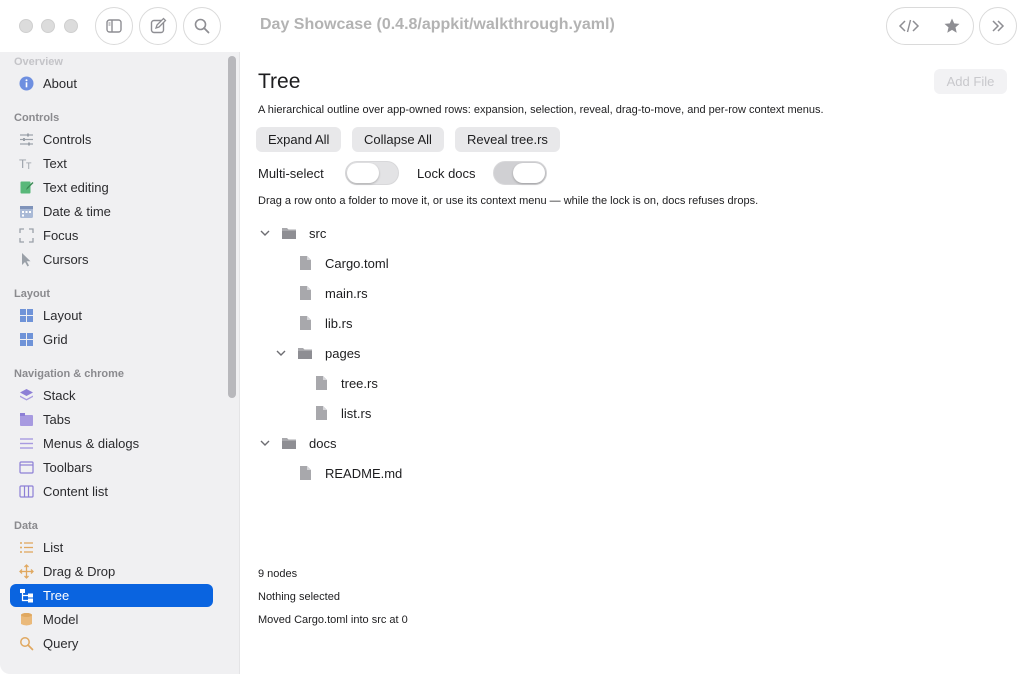  I want to click on compose-icon, so click(158, 25).